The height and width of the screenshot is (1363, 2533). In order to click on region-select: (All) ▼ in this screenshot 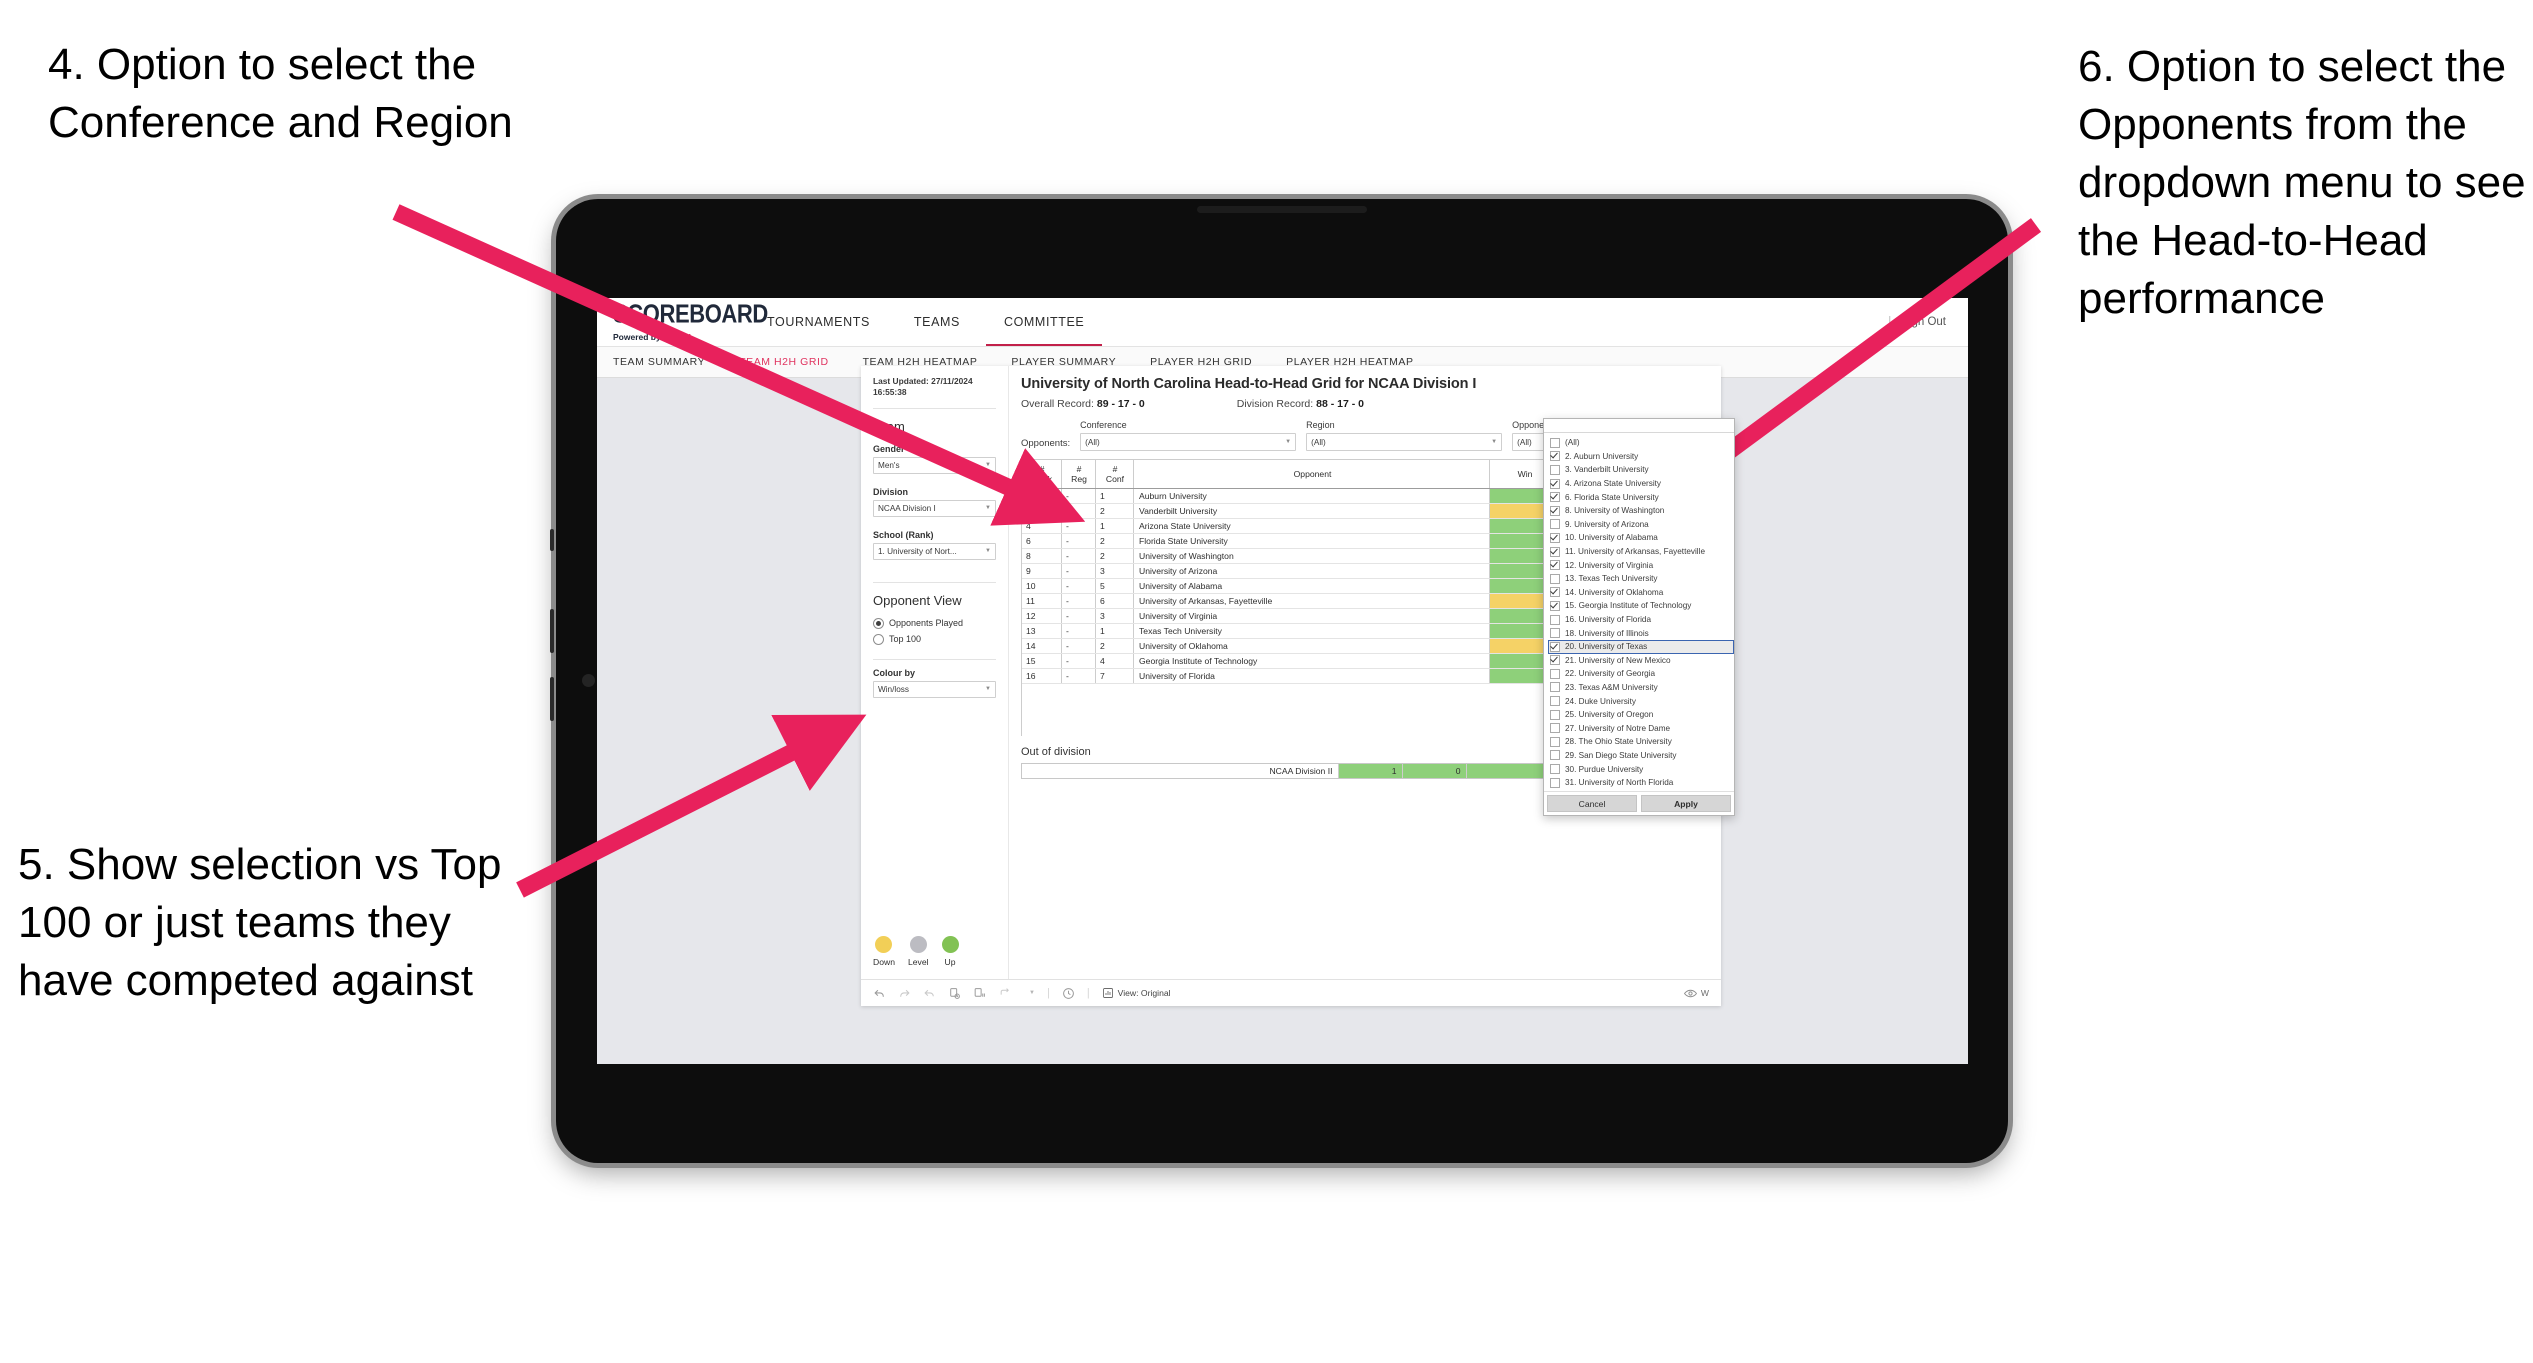, I will do `click(1404, 442)`.